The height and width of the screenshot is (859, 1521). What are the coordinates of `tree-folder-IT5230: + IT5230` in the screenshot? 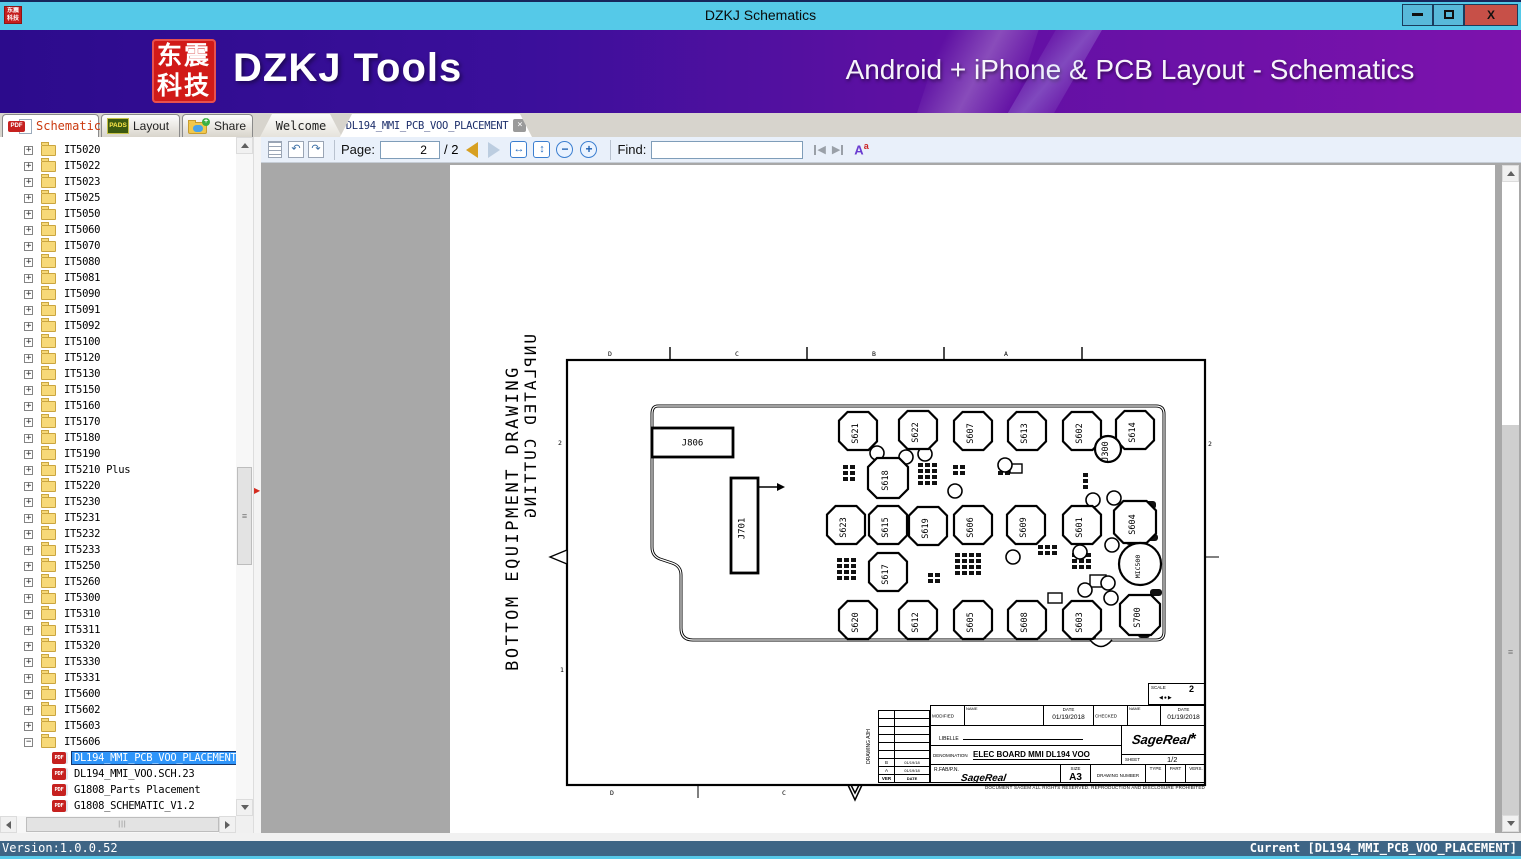 It's located at (118, 501).